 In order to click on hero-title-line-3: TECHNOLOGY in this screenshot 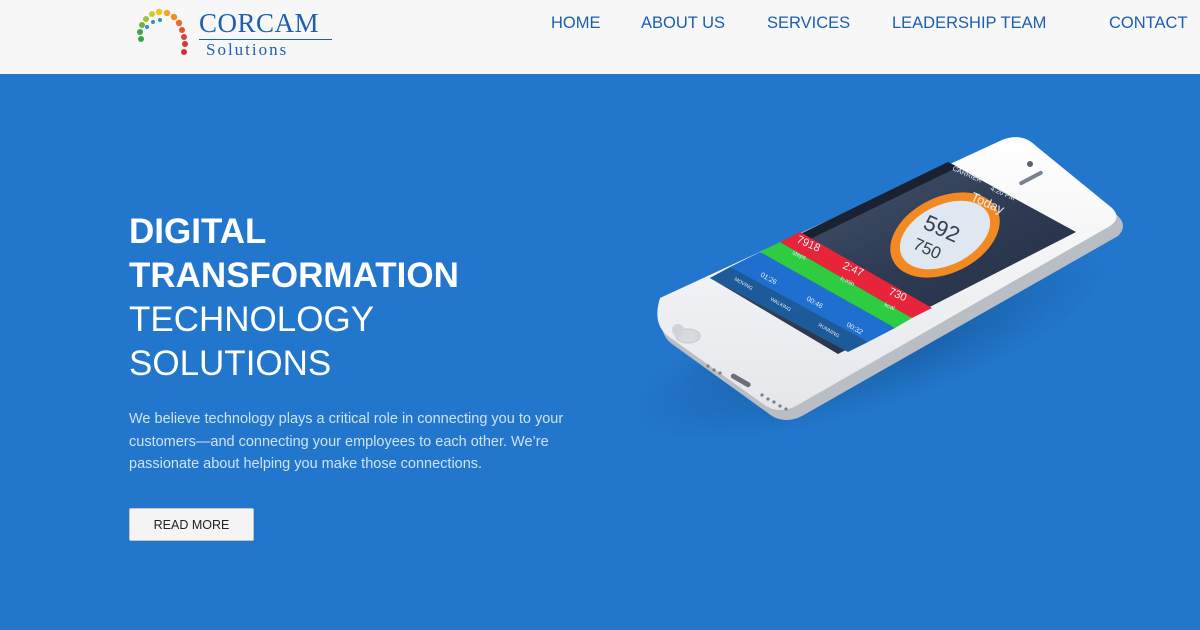, I will do `click(252, 319)`.